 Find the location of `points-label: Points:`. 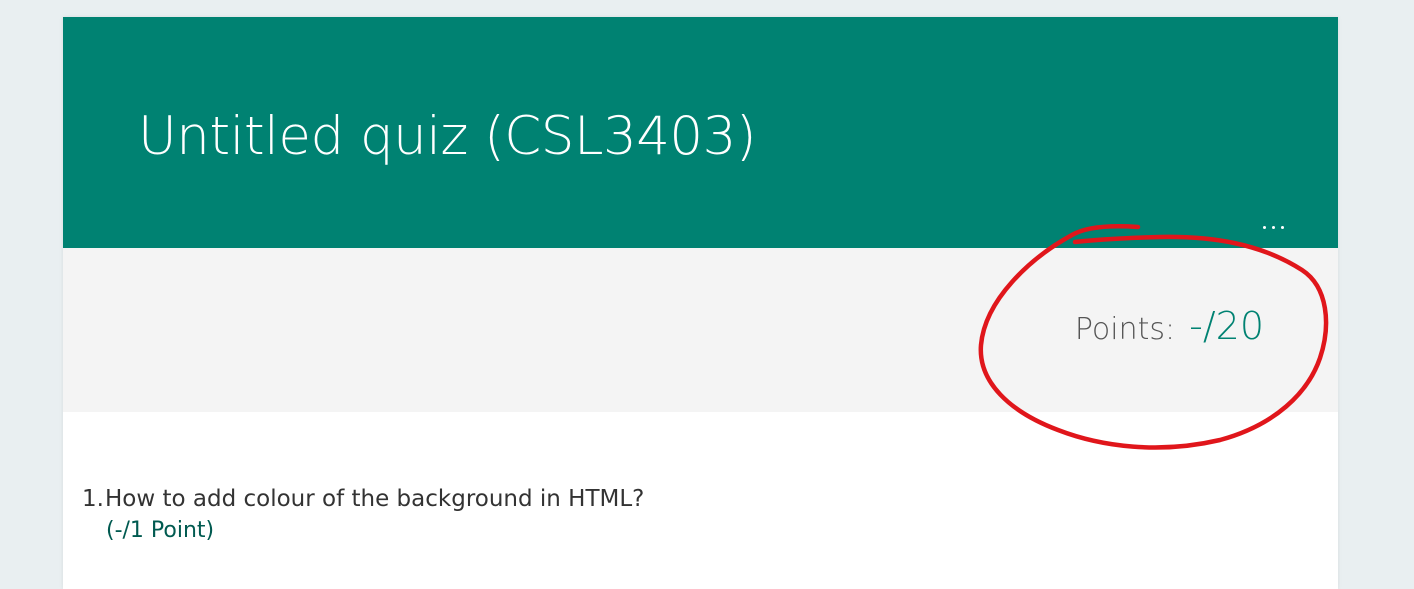

points-label: Points: is located at coordinates (1125, 329).